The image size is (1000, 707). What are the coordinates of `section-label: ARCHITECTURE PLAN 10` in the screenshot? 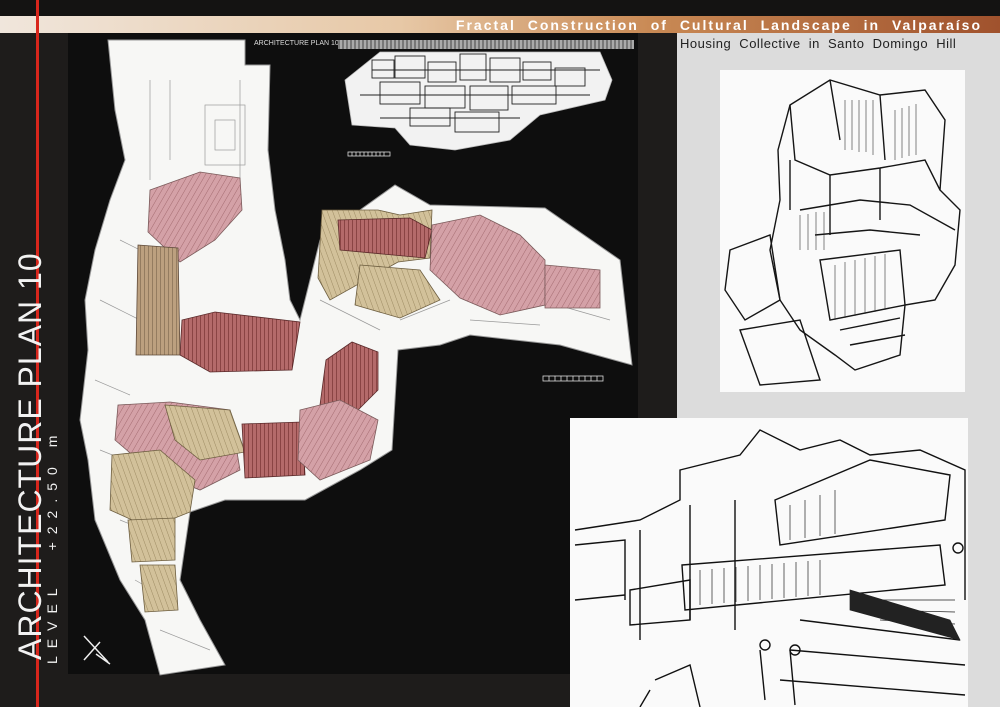 It's located at (296, 43).